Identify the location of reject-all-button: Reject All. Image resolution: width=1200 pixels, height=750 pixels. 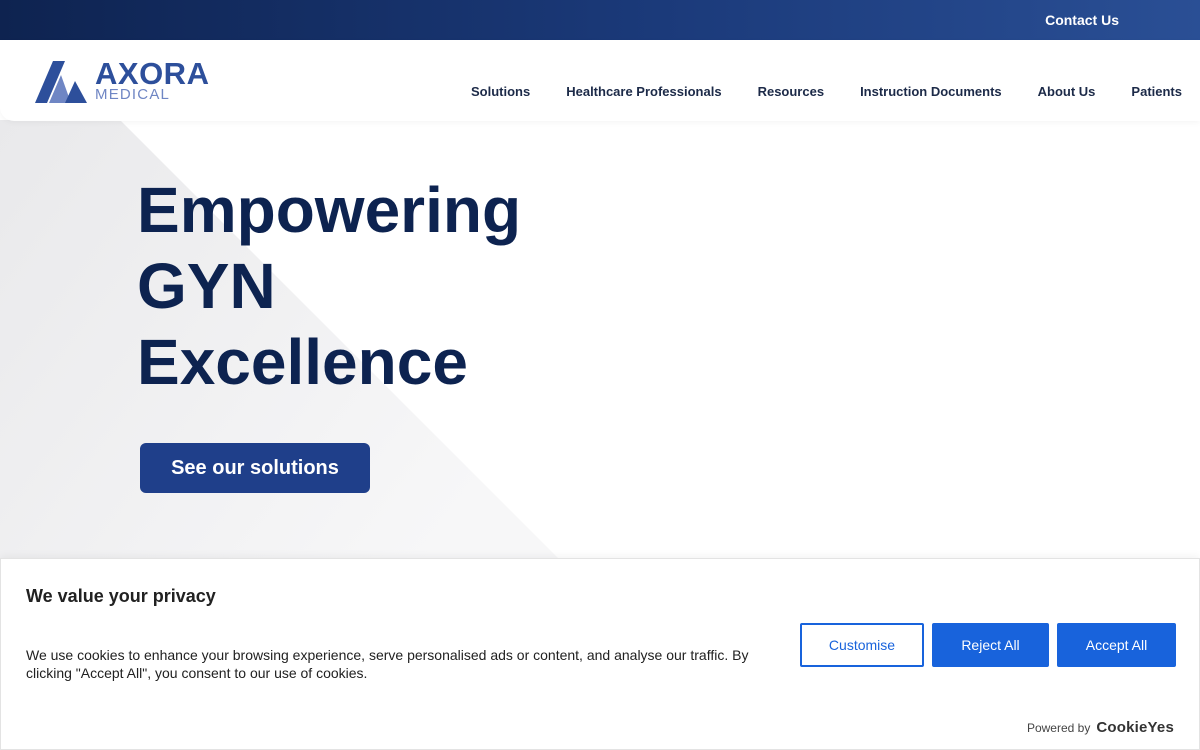
(990, 645).